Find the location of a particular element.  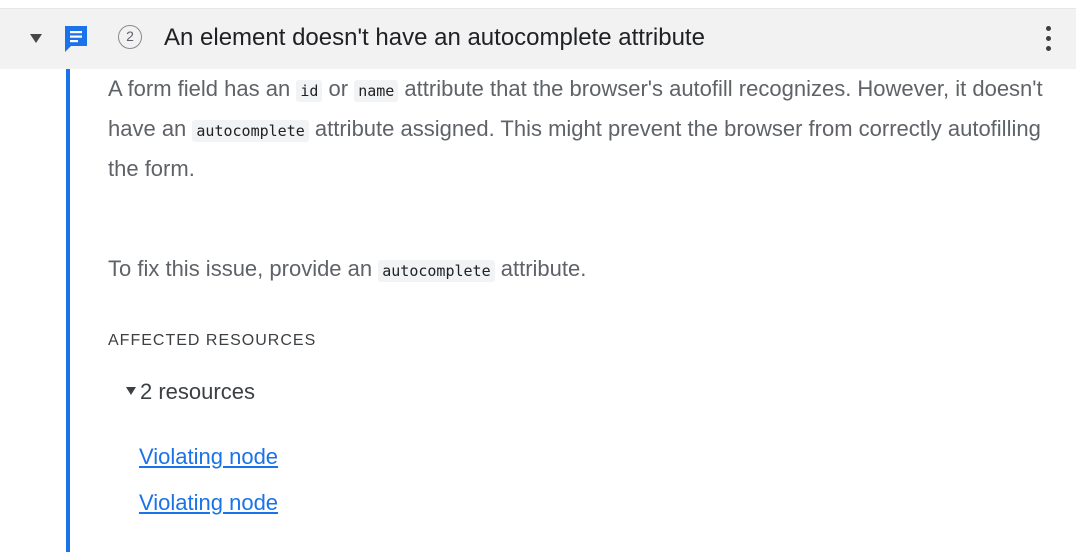

affected-resources-heading: AFFECTED RESOURCES is located at coordinates (212, 340).